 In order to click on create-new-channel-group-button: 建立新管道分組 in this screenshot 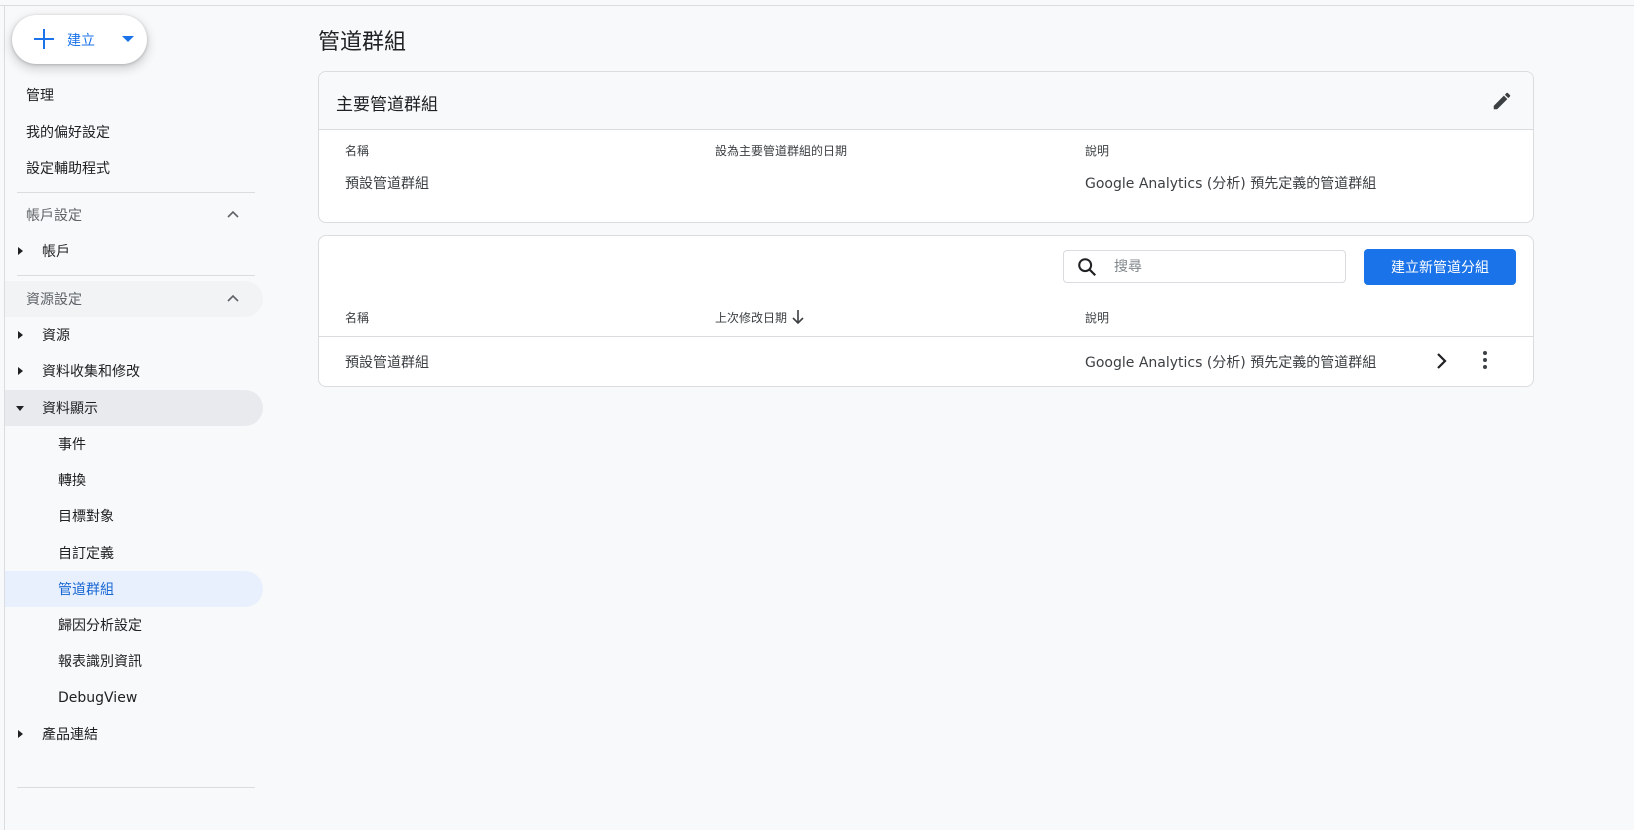, I will do `click(1440, 267)`.